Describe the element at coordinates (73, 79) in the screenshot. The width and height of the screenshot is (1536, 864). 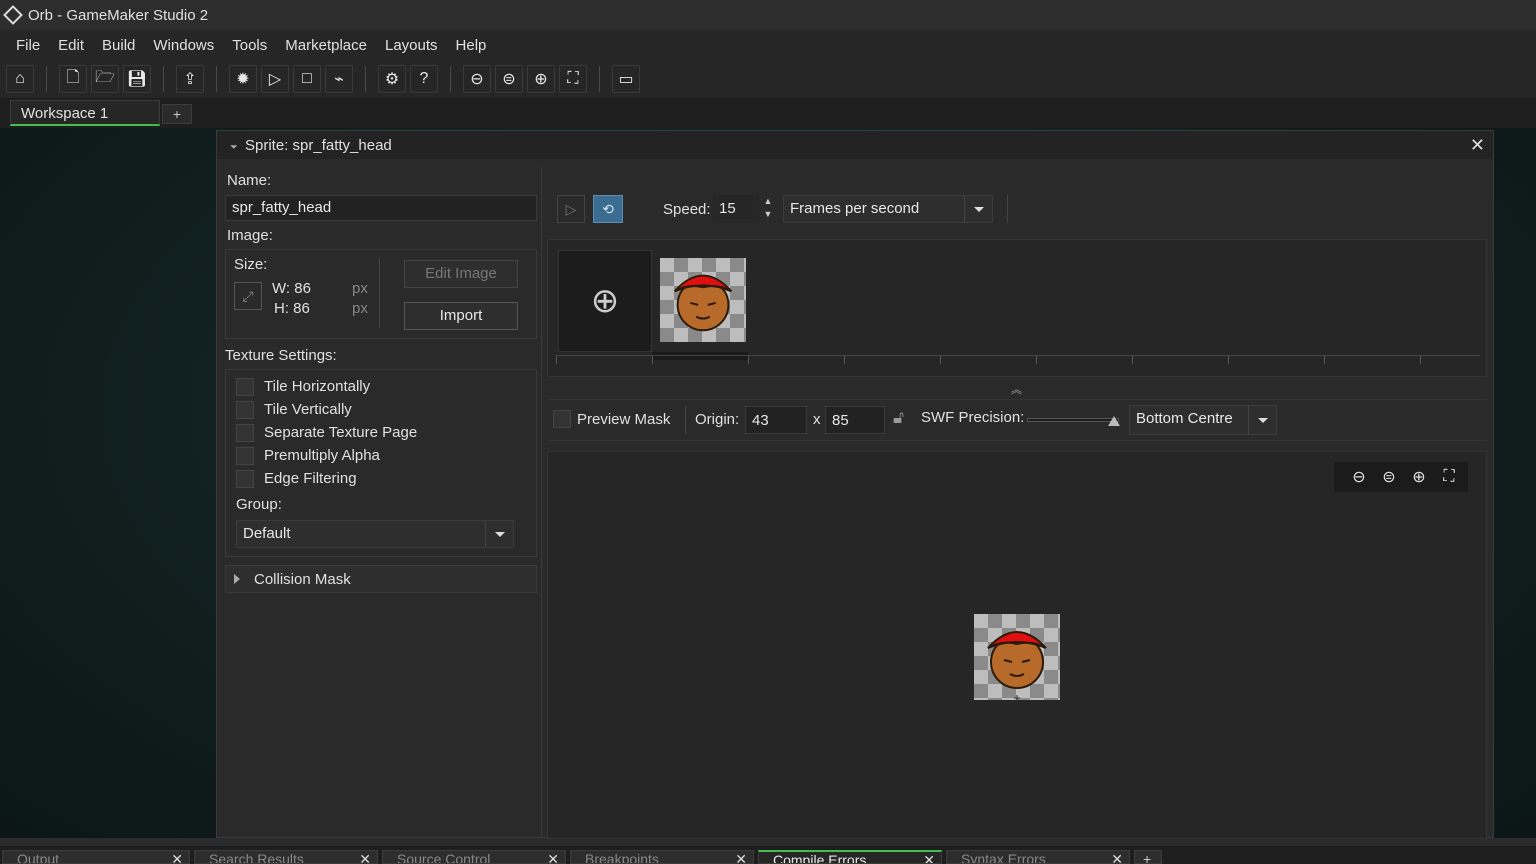
I see `new-icon: 🗋` at that location.